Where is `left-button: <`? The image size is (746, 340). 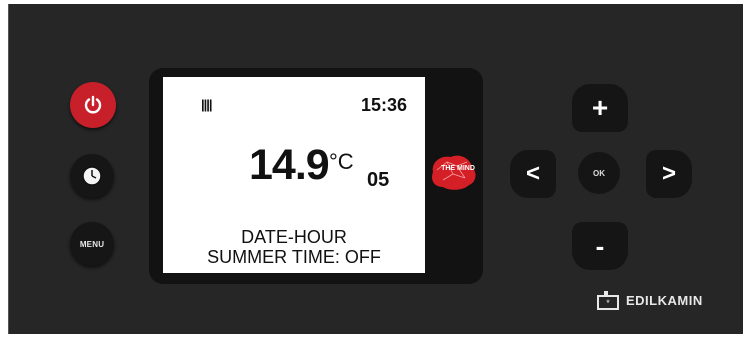
left-button: < is located at coordinates (533, 174).